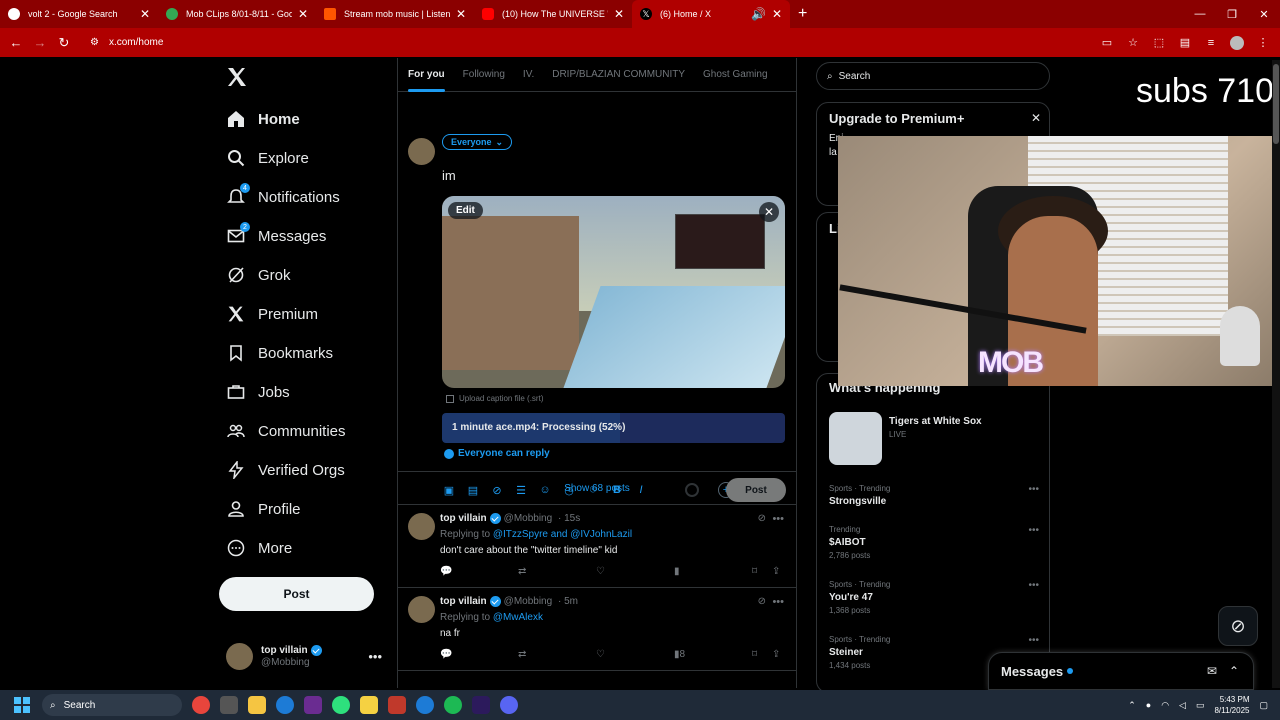  Describe the element at coordinates (306, 656) in the screenshot. I see `account-switcher: top villain @Mobbing •••` at that location.